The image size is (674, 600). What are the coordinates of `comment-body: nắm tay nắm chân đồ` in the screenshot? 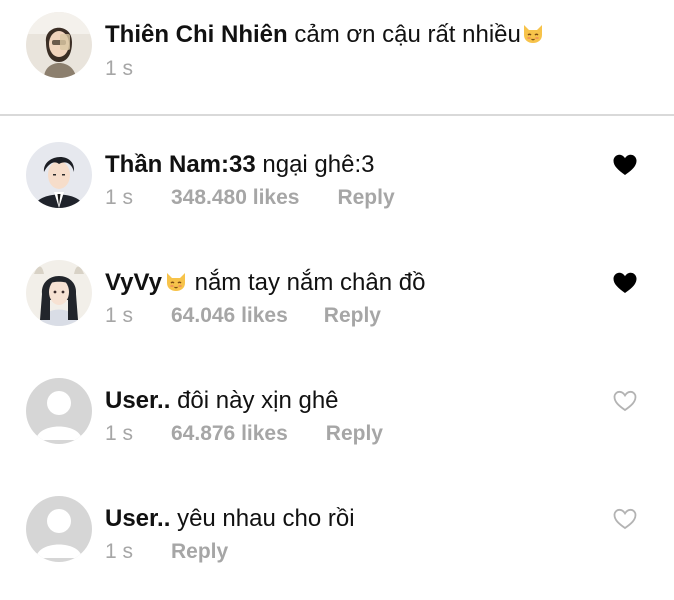 It's located at (310, 282).